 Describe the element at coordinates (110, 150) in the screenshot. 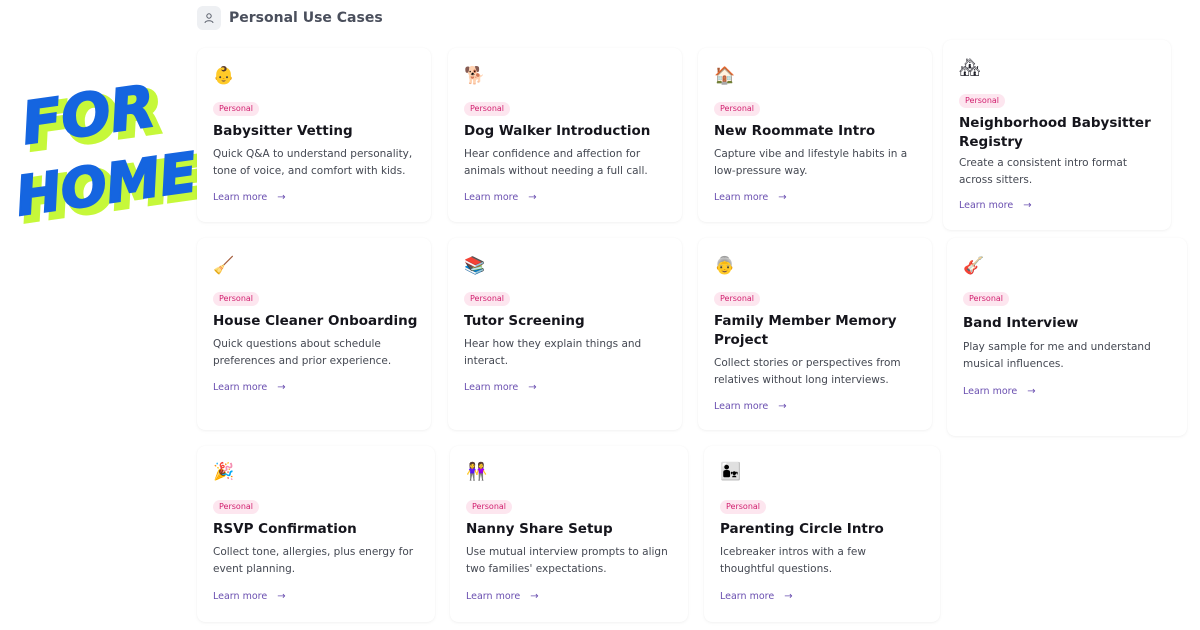

I see `for-home-logo: FOR FOR HOME HOME` at that location.